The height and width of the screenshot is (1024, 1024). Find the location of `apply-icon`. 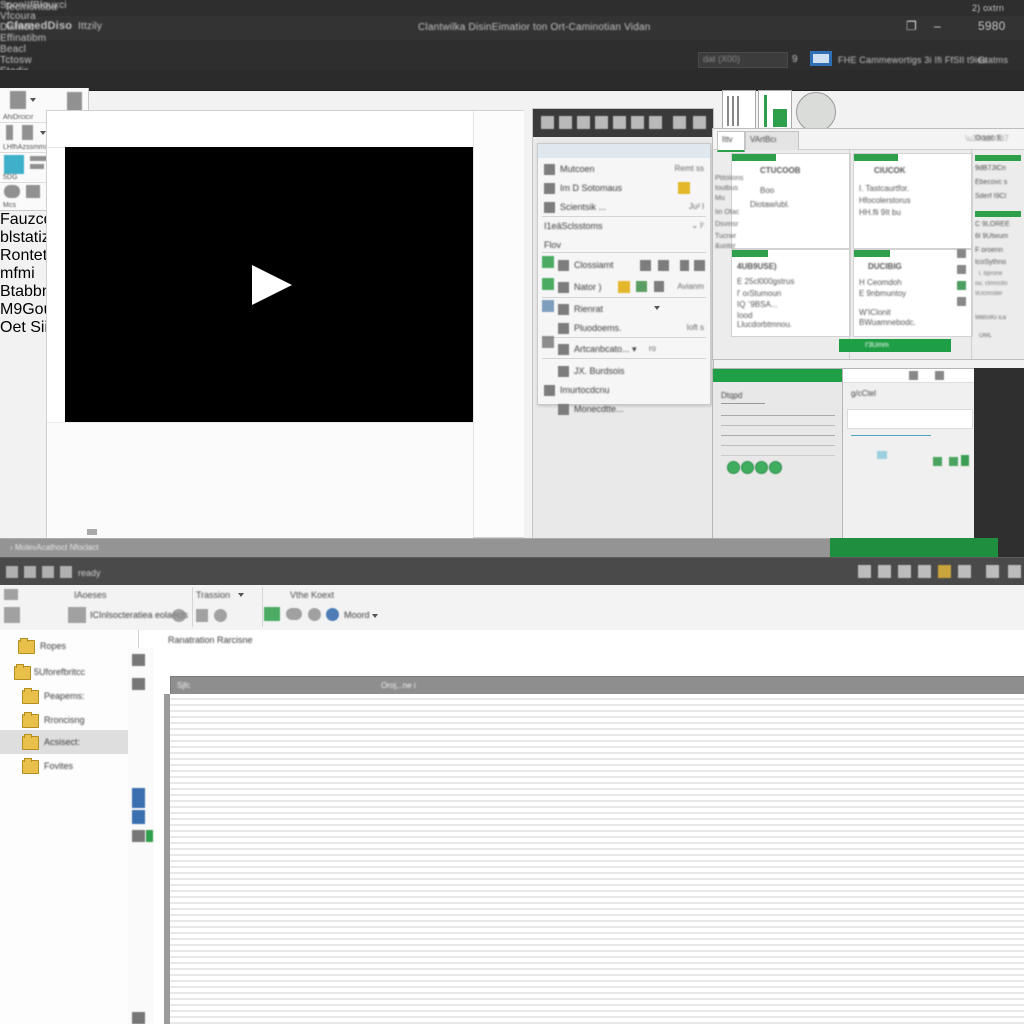

apply-icon is located at coordinates (953, 461).